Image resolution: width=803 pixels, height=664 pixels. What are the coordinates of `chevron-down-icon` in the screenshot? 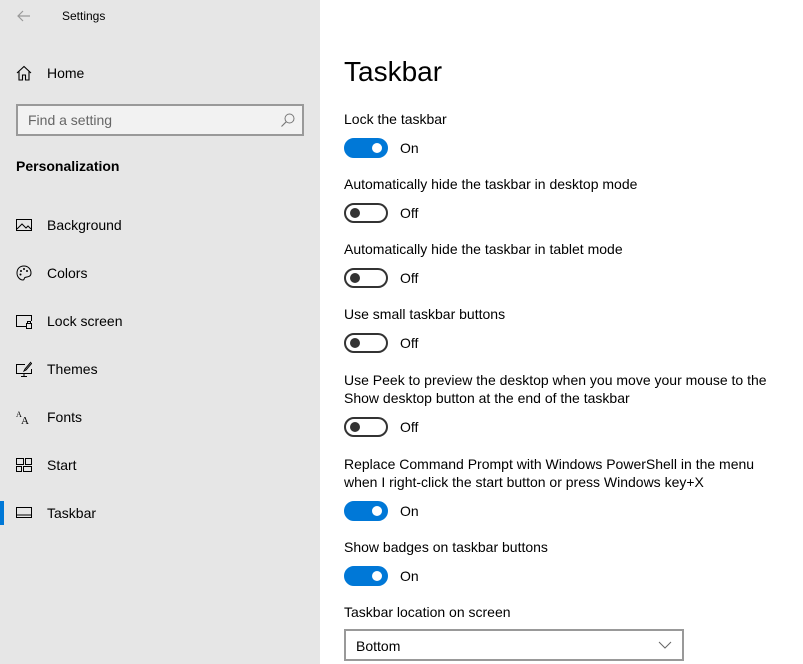 It's located at (665, 645).